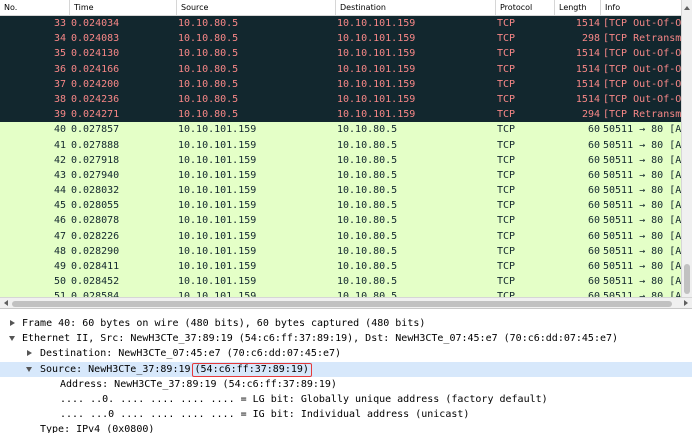 Image resolution: width=692 pixels, height=433 pixels. I want to click on column-header-destination: Destination, so click(416, 8).